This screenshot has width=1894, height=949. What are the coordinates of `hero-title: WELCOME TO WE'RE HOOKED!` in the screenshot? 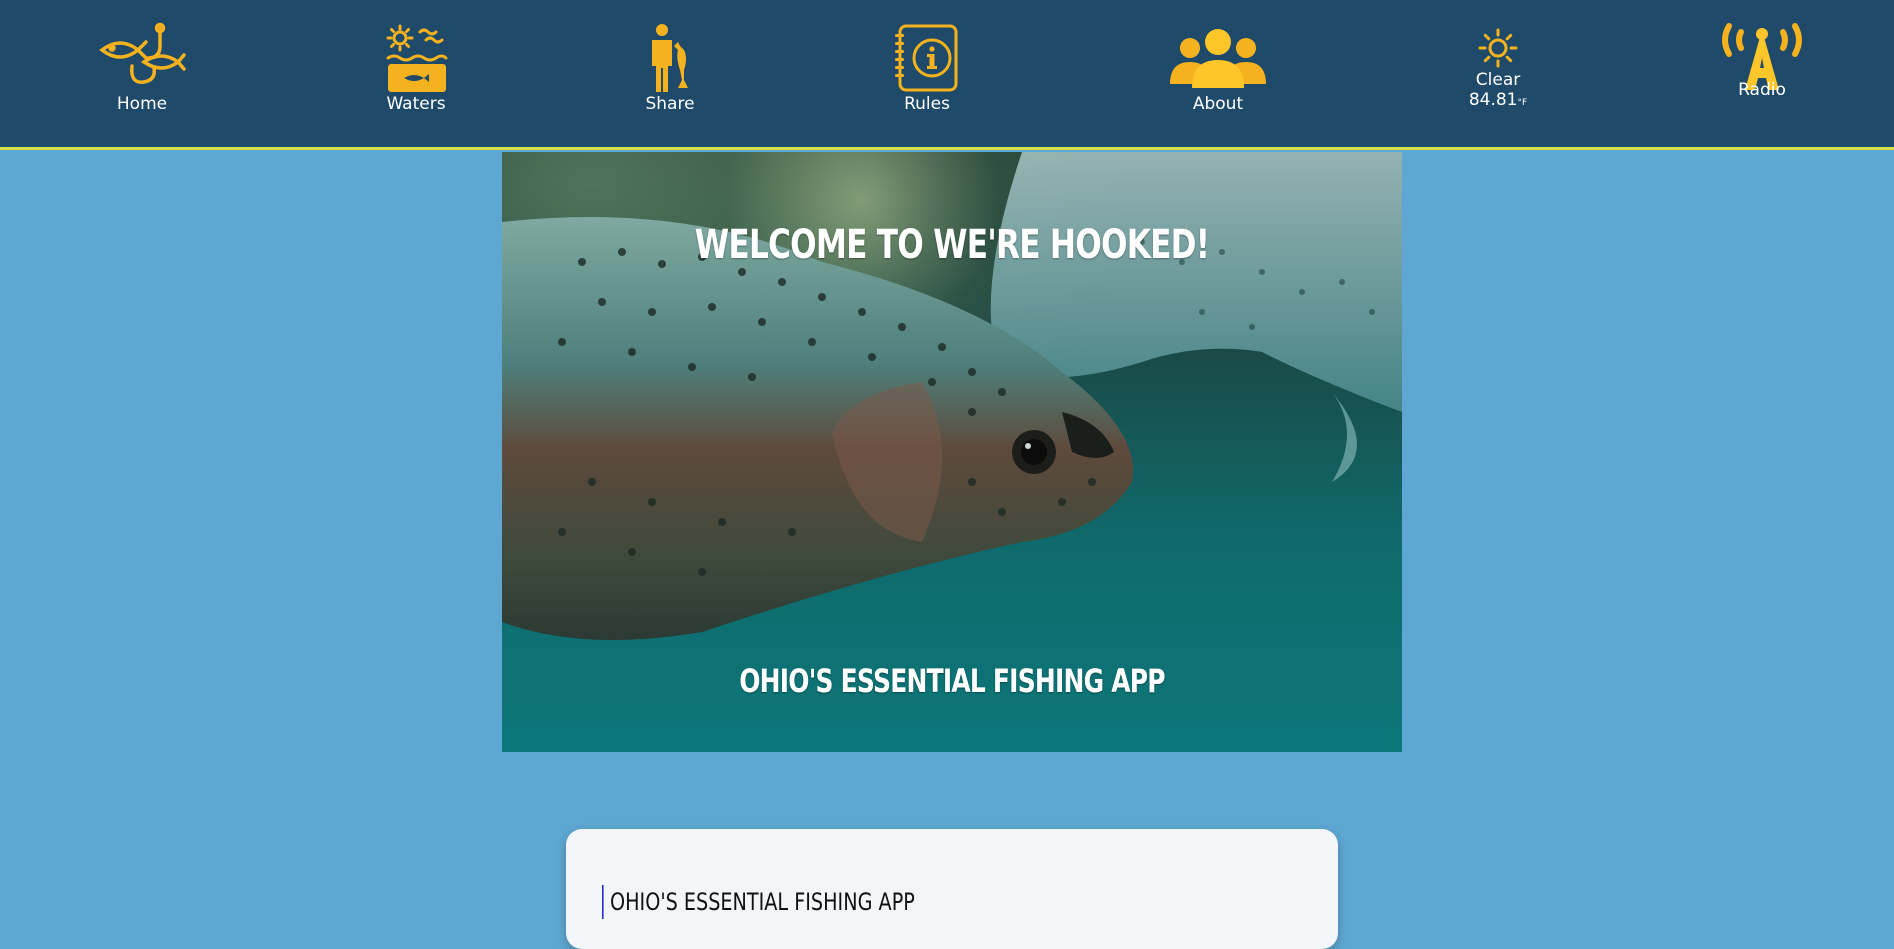 It's located at (952, 245).